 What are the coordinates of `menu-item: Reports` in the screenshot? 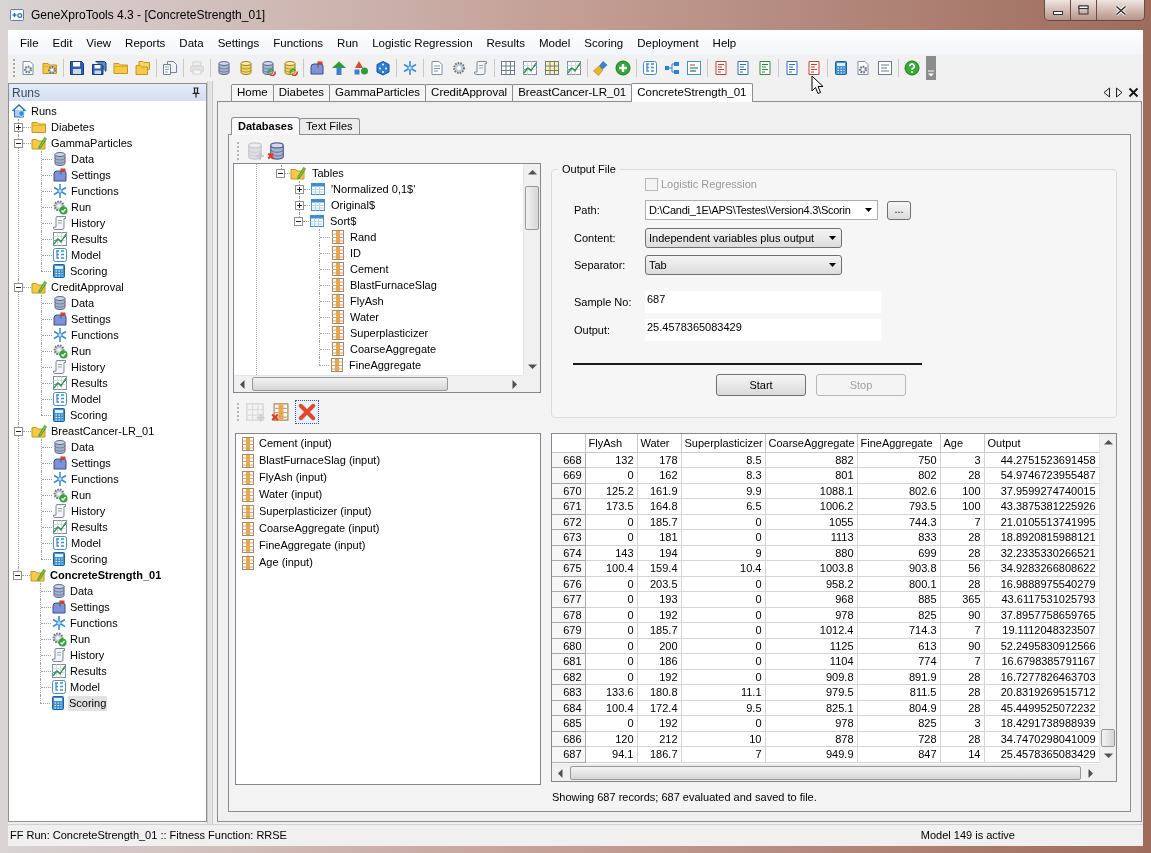 It's located at (145, 42).